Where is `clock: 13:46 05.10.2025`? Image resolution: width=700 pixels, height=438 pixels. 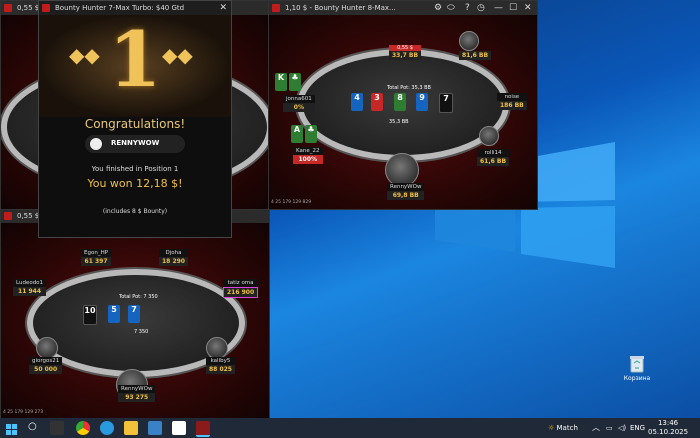
clock: 13:46 05.10.2025 is located at coordinates (668, 428).